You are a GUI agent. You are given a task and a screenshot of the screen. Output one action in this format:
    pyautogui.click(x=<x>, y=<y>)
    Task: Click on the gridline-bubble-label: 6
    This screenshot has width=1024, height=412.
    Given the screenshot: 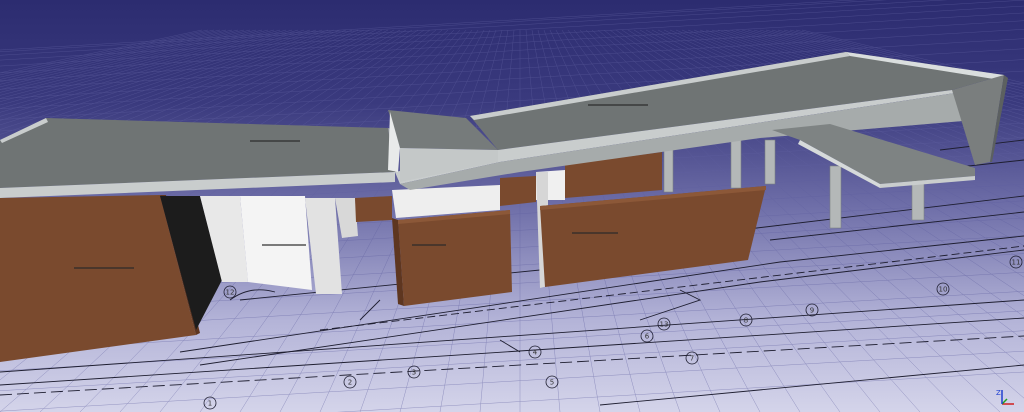 What is the action you would take?
    pyautogui.click(x=647, y=337)
    